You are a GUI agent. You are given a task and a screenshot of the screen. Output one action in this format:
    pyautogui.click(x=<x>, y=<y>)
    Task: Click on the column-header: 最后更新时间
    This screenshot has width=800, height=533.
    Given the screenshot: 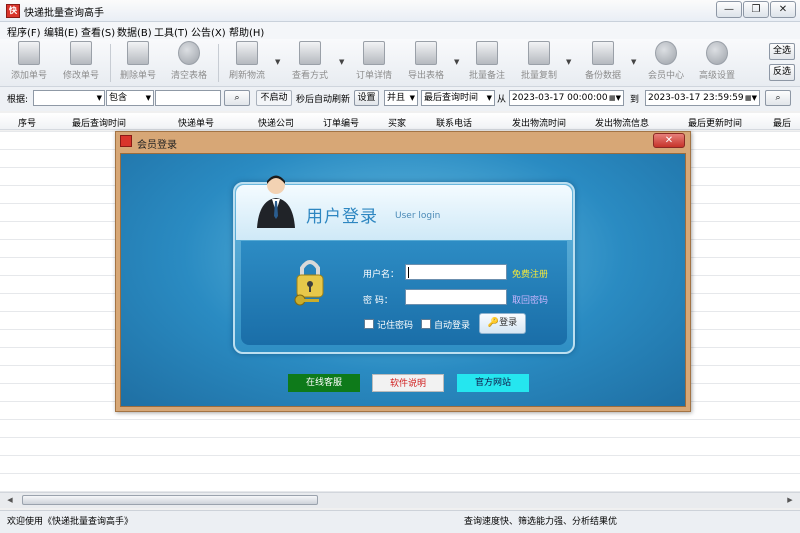 What is the action you would take?
    pyautogui.click(x=715, y=122)
    